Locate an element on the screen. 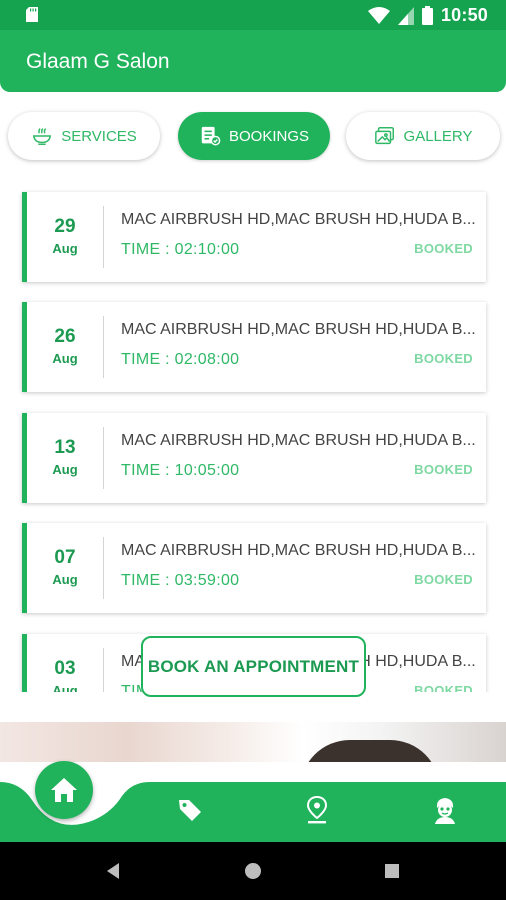 This screenshot has height=900, width=506. booking-list-icon is located at coordinates (211, 136).